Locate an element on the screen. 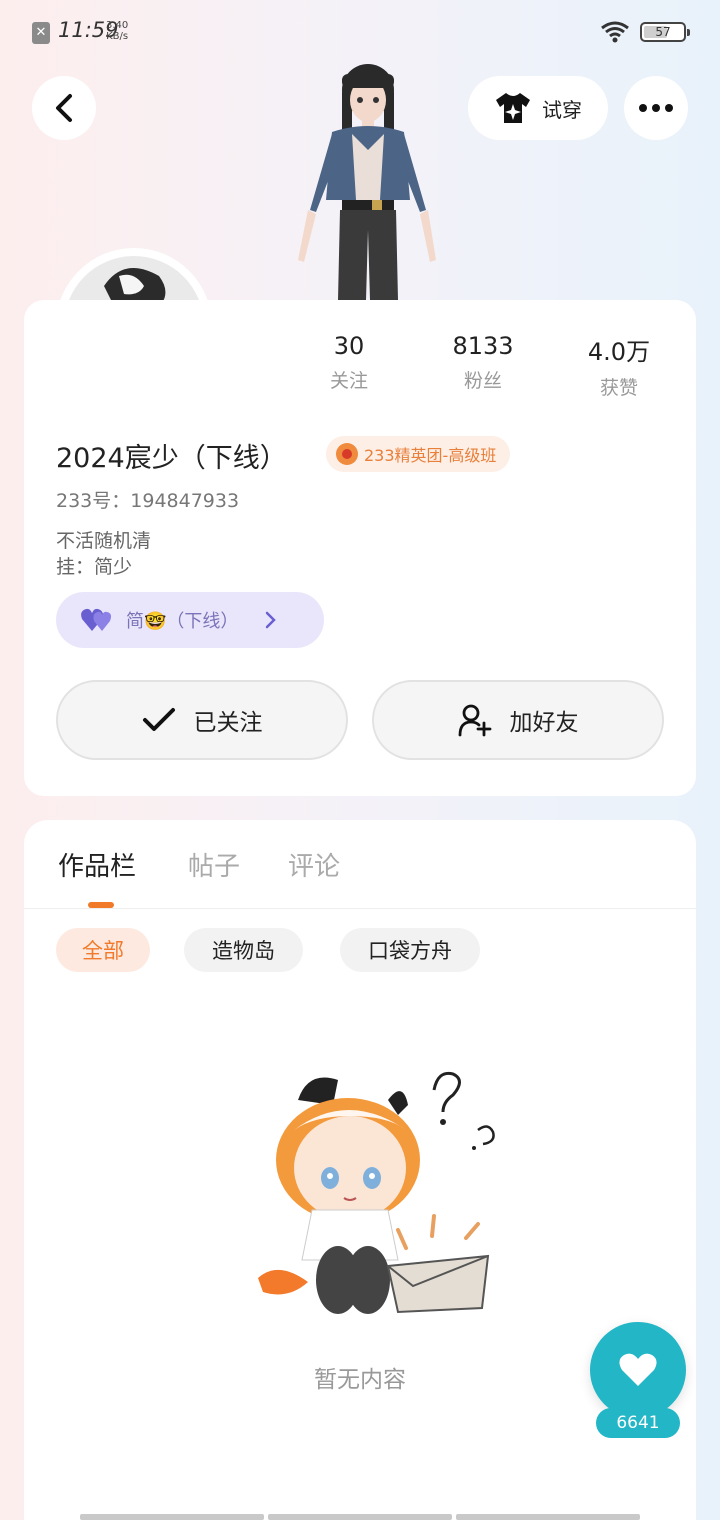 This screenshot has height=1520, width=720. filter-all: 全部 is located at coordinates (103, 950).